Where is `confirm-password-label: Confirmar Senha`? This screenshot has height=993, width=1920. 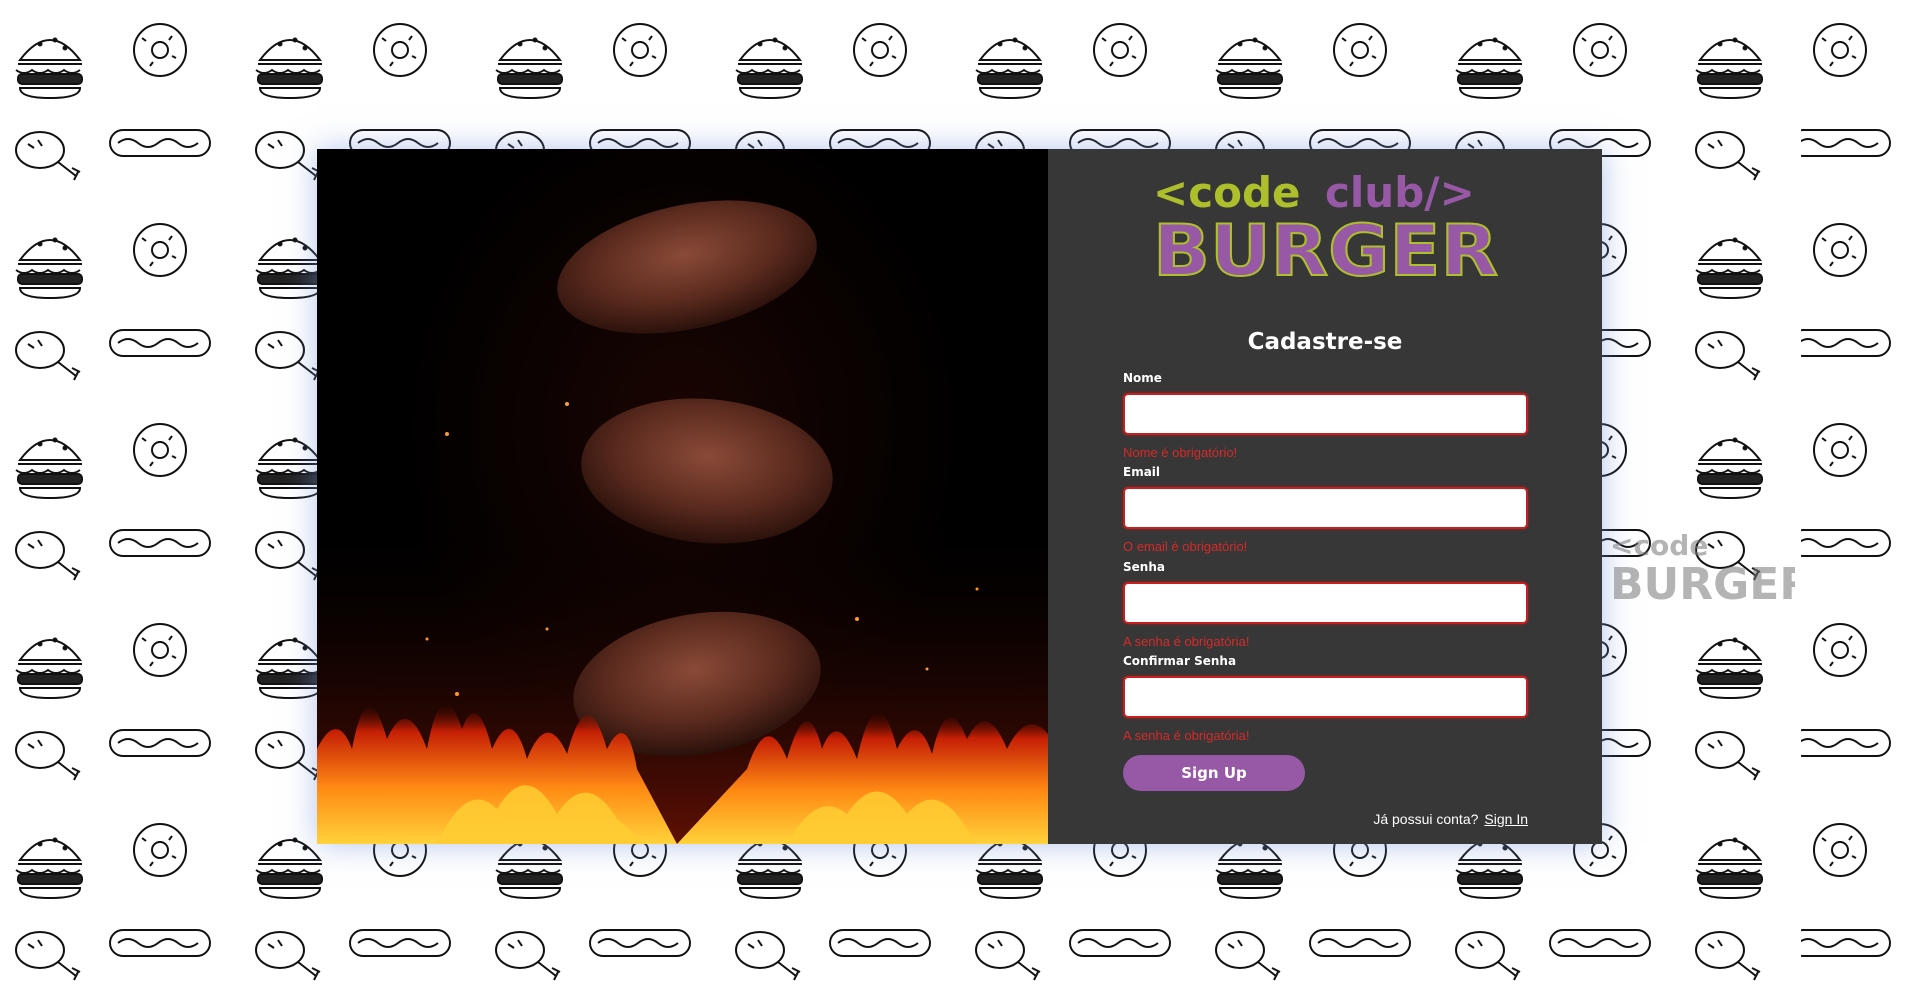 confirm-password-label: Confirmar Senha is located at coordinates (1180, 661).